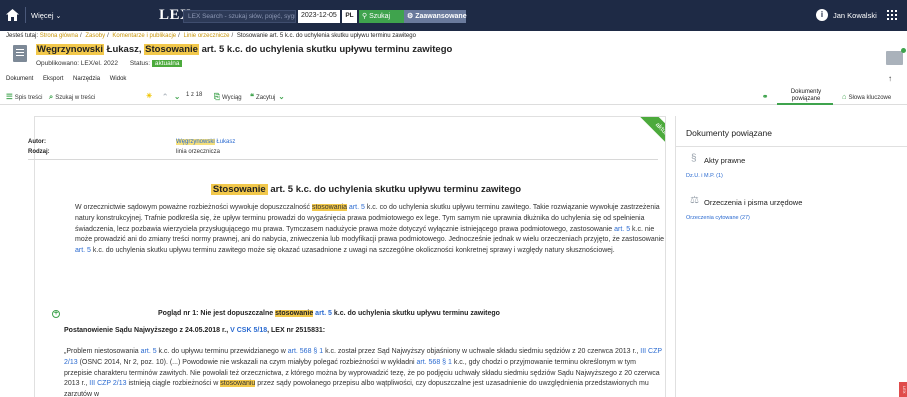  I want to click on menu-tabs: Dokument Eksport Narzędzia Widok, so click(70, 79).